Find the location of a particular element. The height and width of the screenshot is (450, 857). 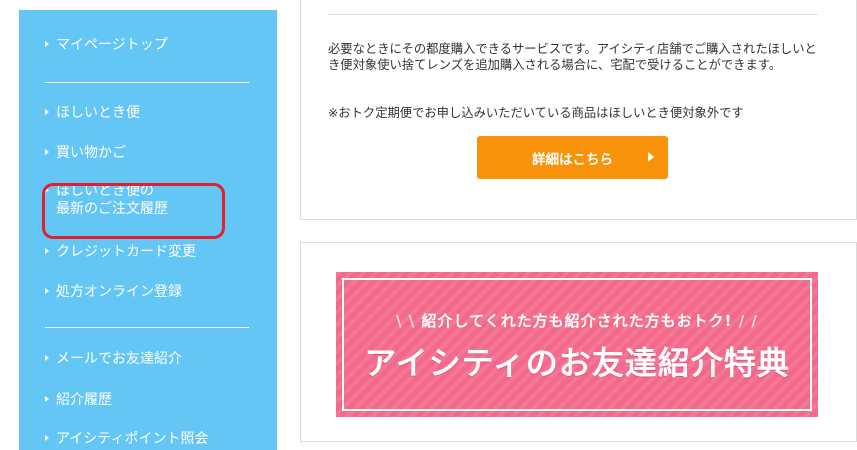

details-button-label: 詳細はこちら is located at coordinates (572, 159).